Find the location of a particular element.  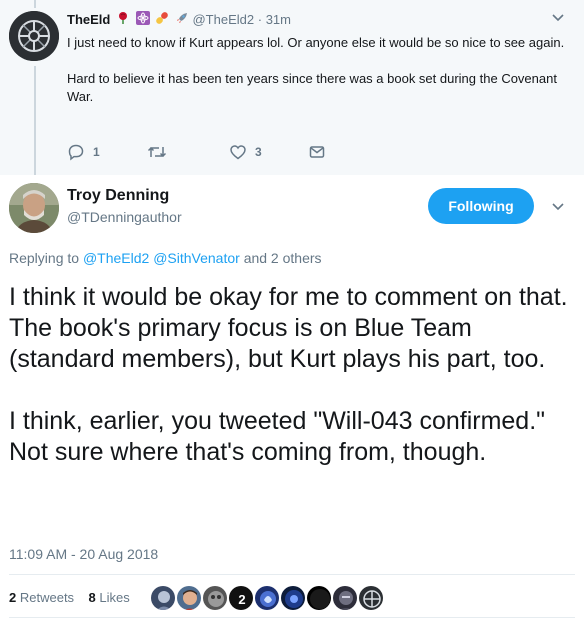

reply-icon is located at coordinates (76, 152).